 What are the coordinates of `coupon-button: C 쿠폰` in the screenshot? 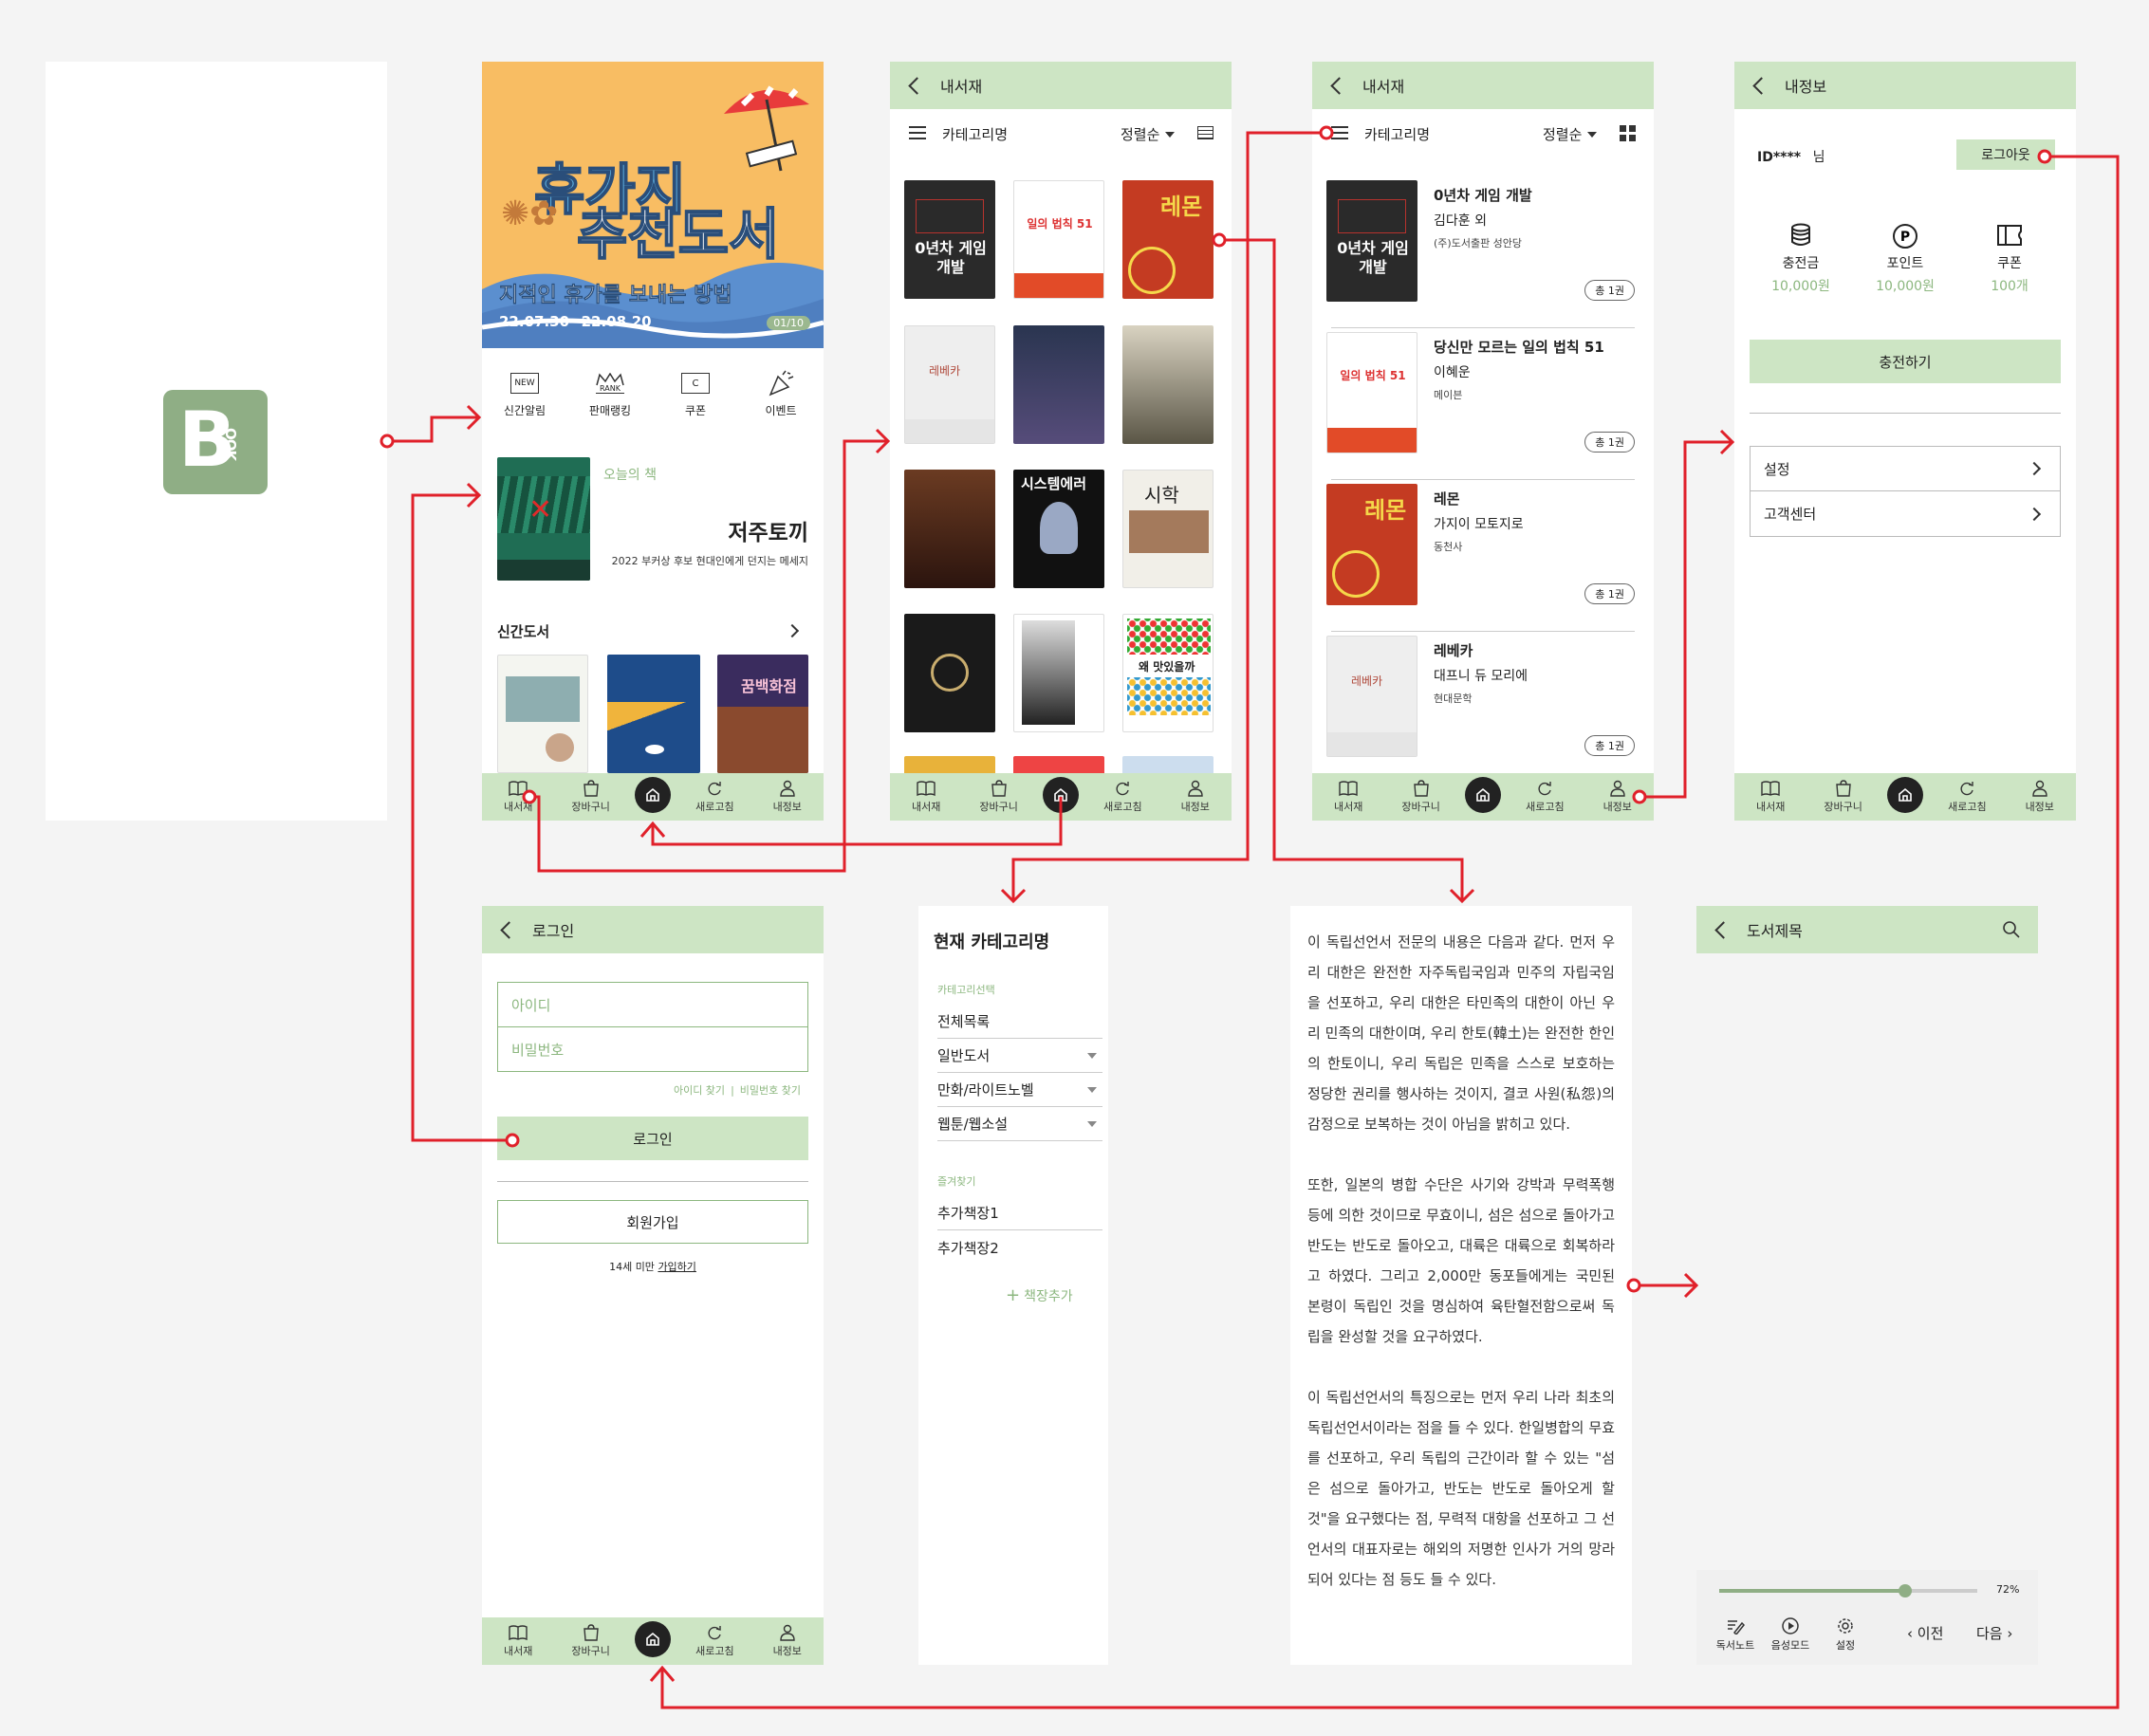 It's located at (696, 398).